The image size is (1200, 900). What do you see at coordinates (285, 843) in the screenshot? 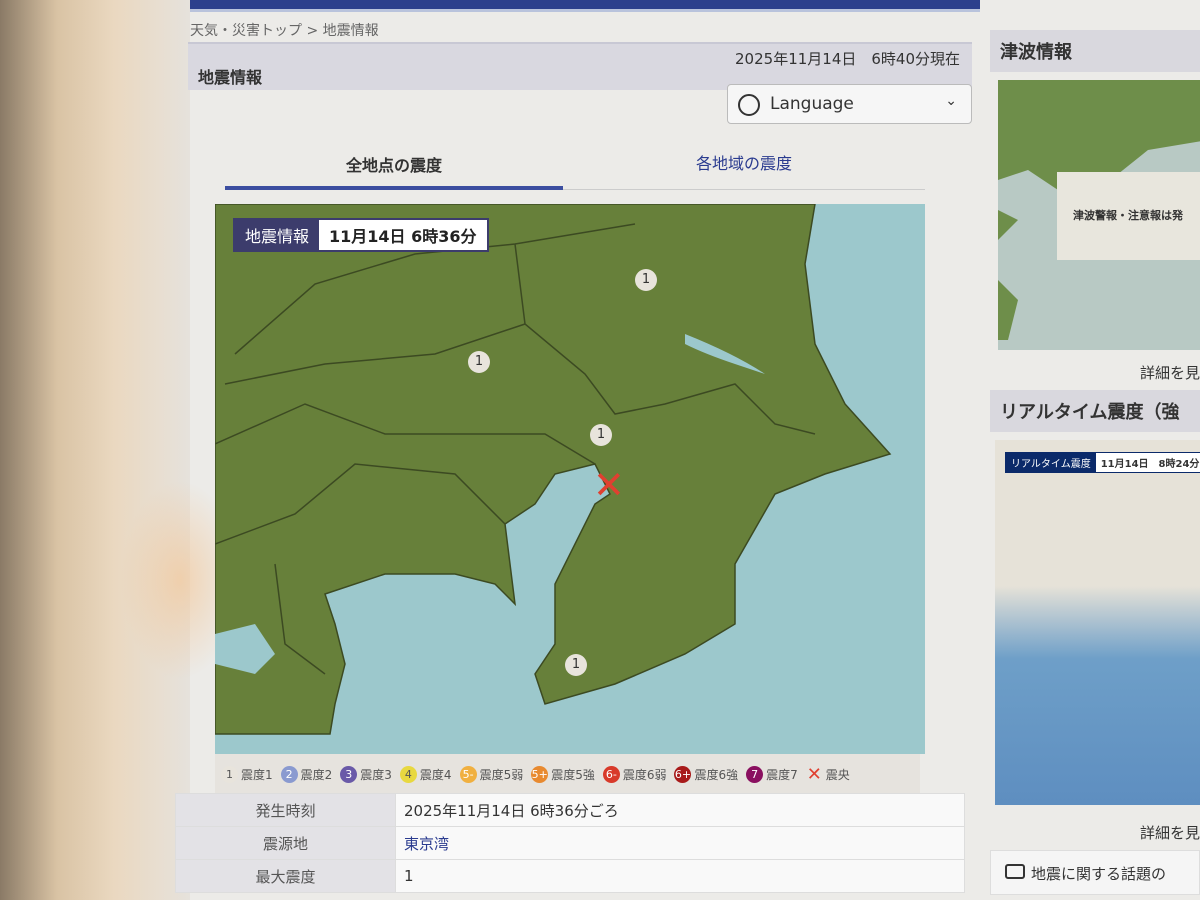
I see `row-label: 震源地` at bounding box center [285, 843].